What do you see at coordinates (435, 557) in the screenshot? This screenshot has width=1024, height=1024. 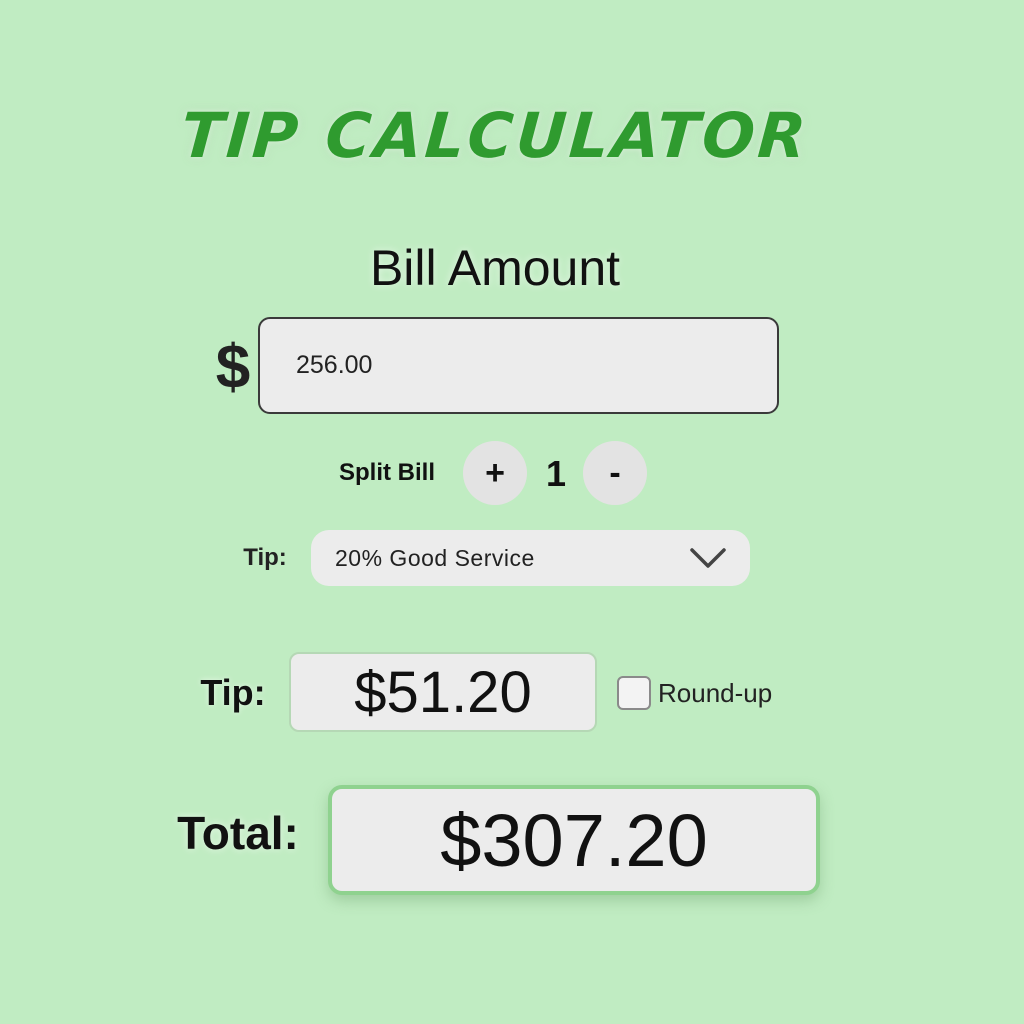 I see `tip-selected-option: 20% Good Service` at bounding box center [435, 557].